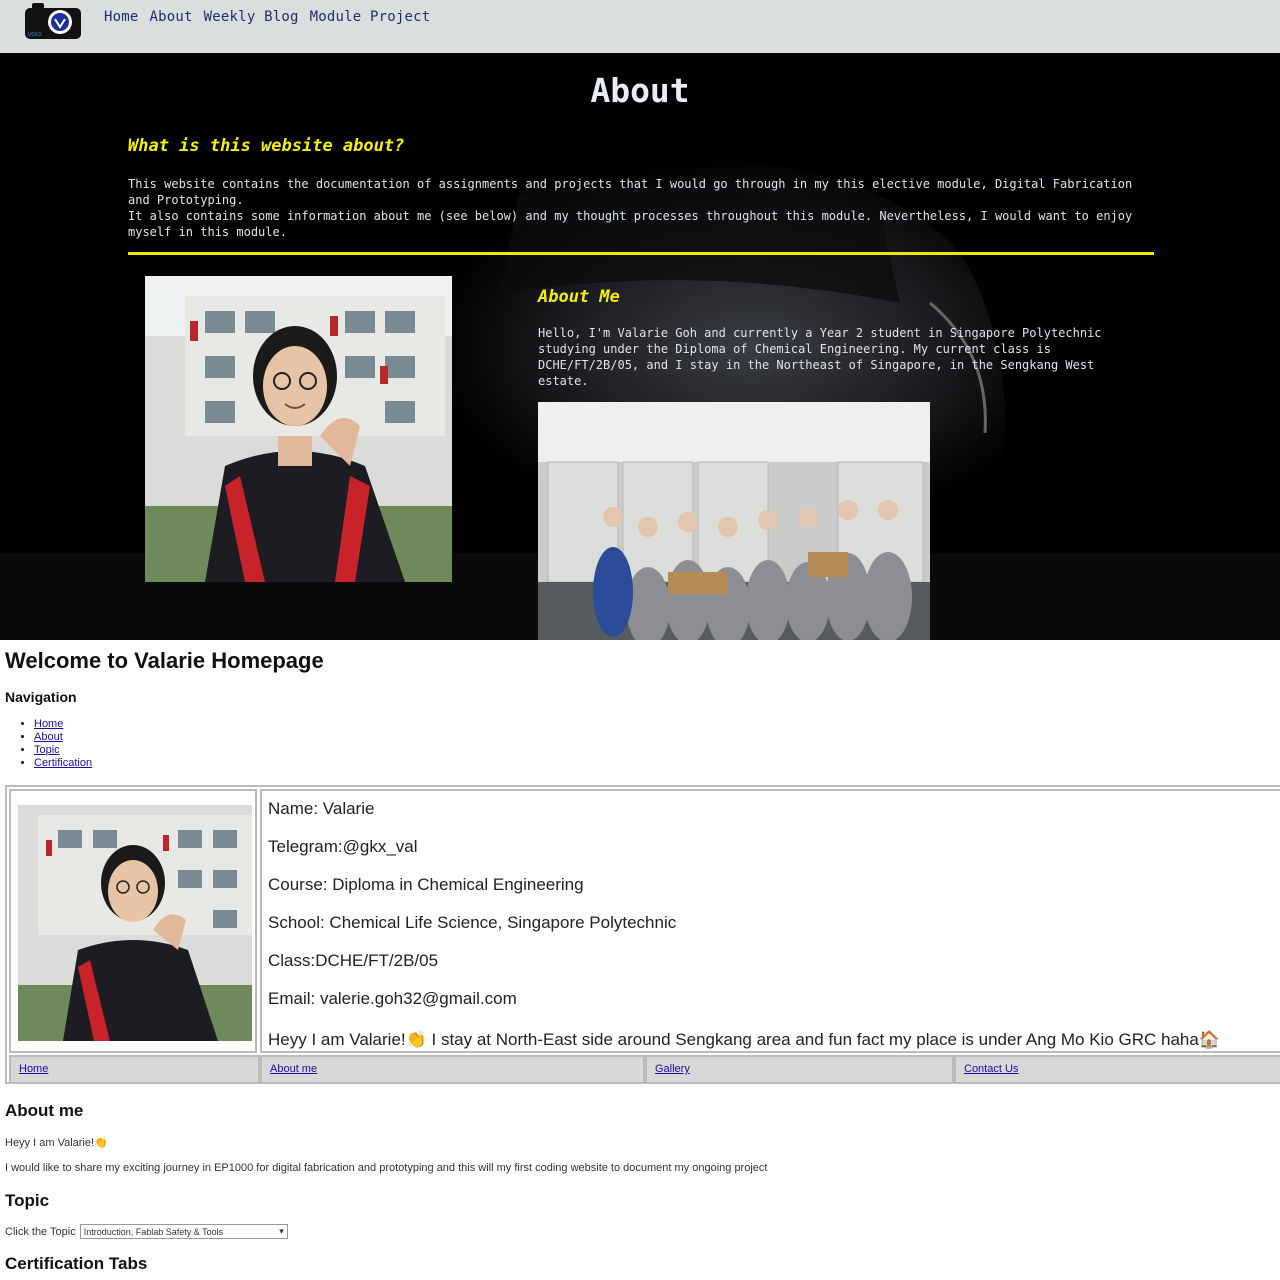 The width and height of the screenshot is (1280, 1280). Describe the element at coordinates (321, 808) in the screenshot. I see `name-text: Name: Valarie` at that location.